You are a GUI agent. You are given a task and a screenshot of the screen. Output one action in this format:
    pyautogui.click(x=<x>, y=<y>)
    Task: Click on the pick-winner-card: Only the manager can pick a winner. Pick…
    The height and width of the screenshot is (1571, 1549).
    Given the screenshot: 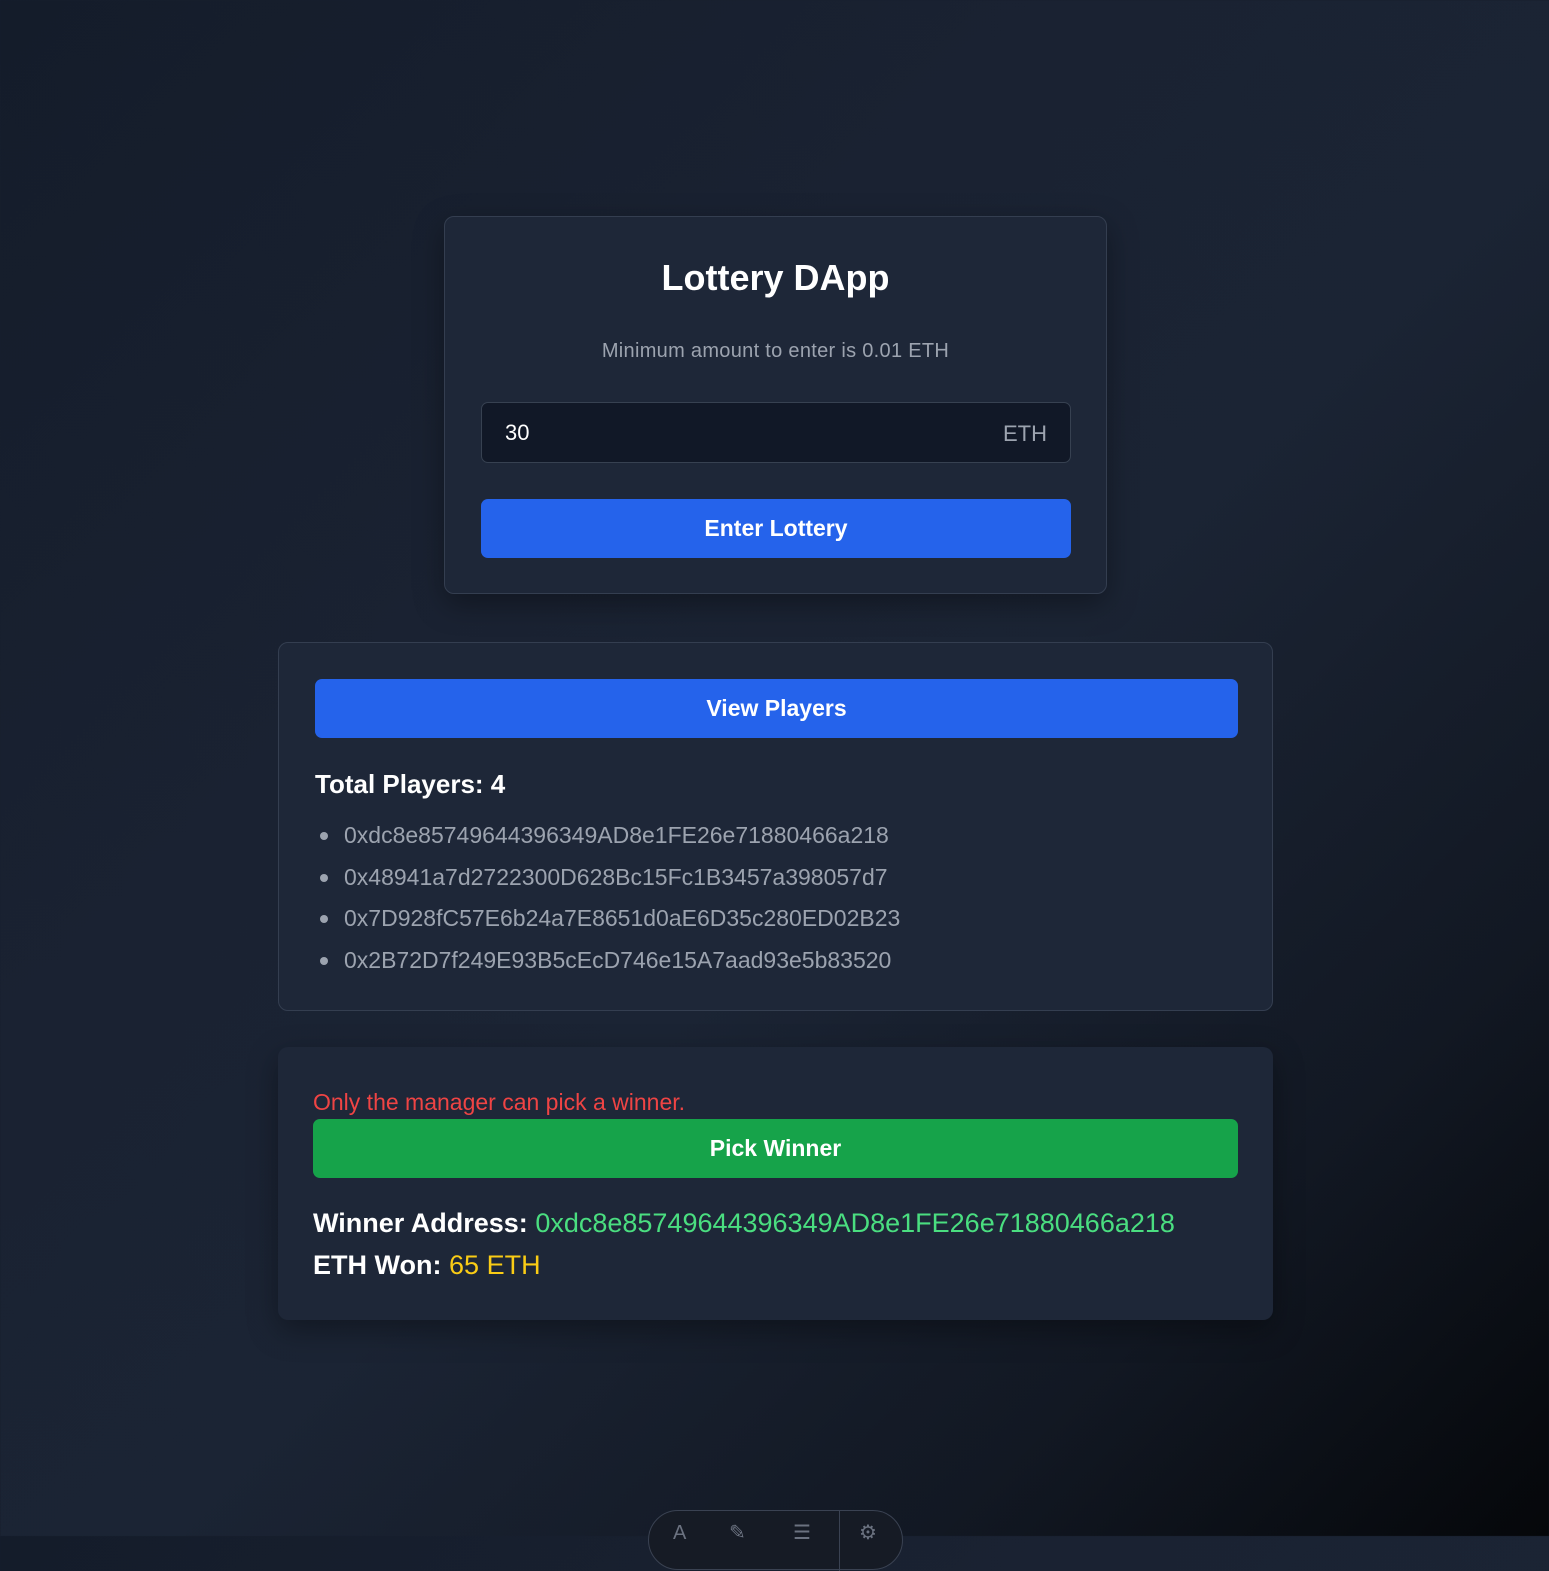 What is the action you would take?
    pyautogui.click(x=775, y=1183)
    